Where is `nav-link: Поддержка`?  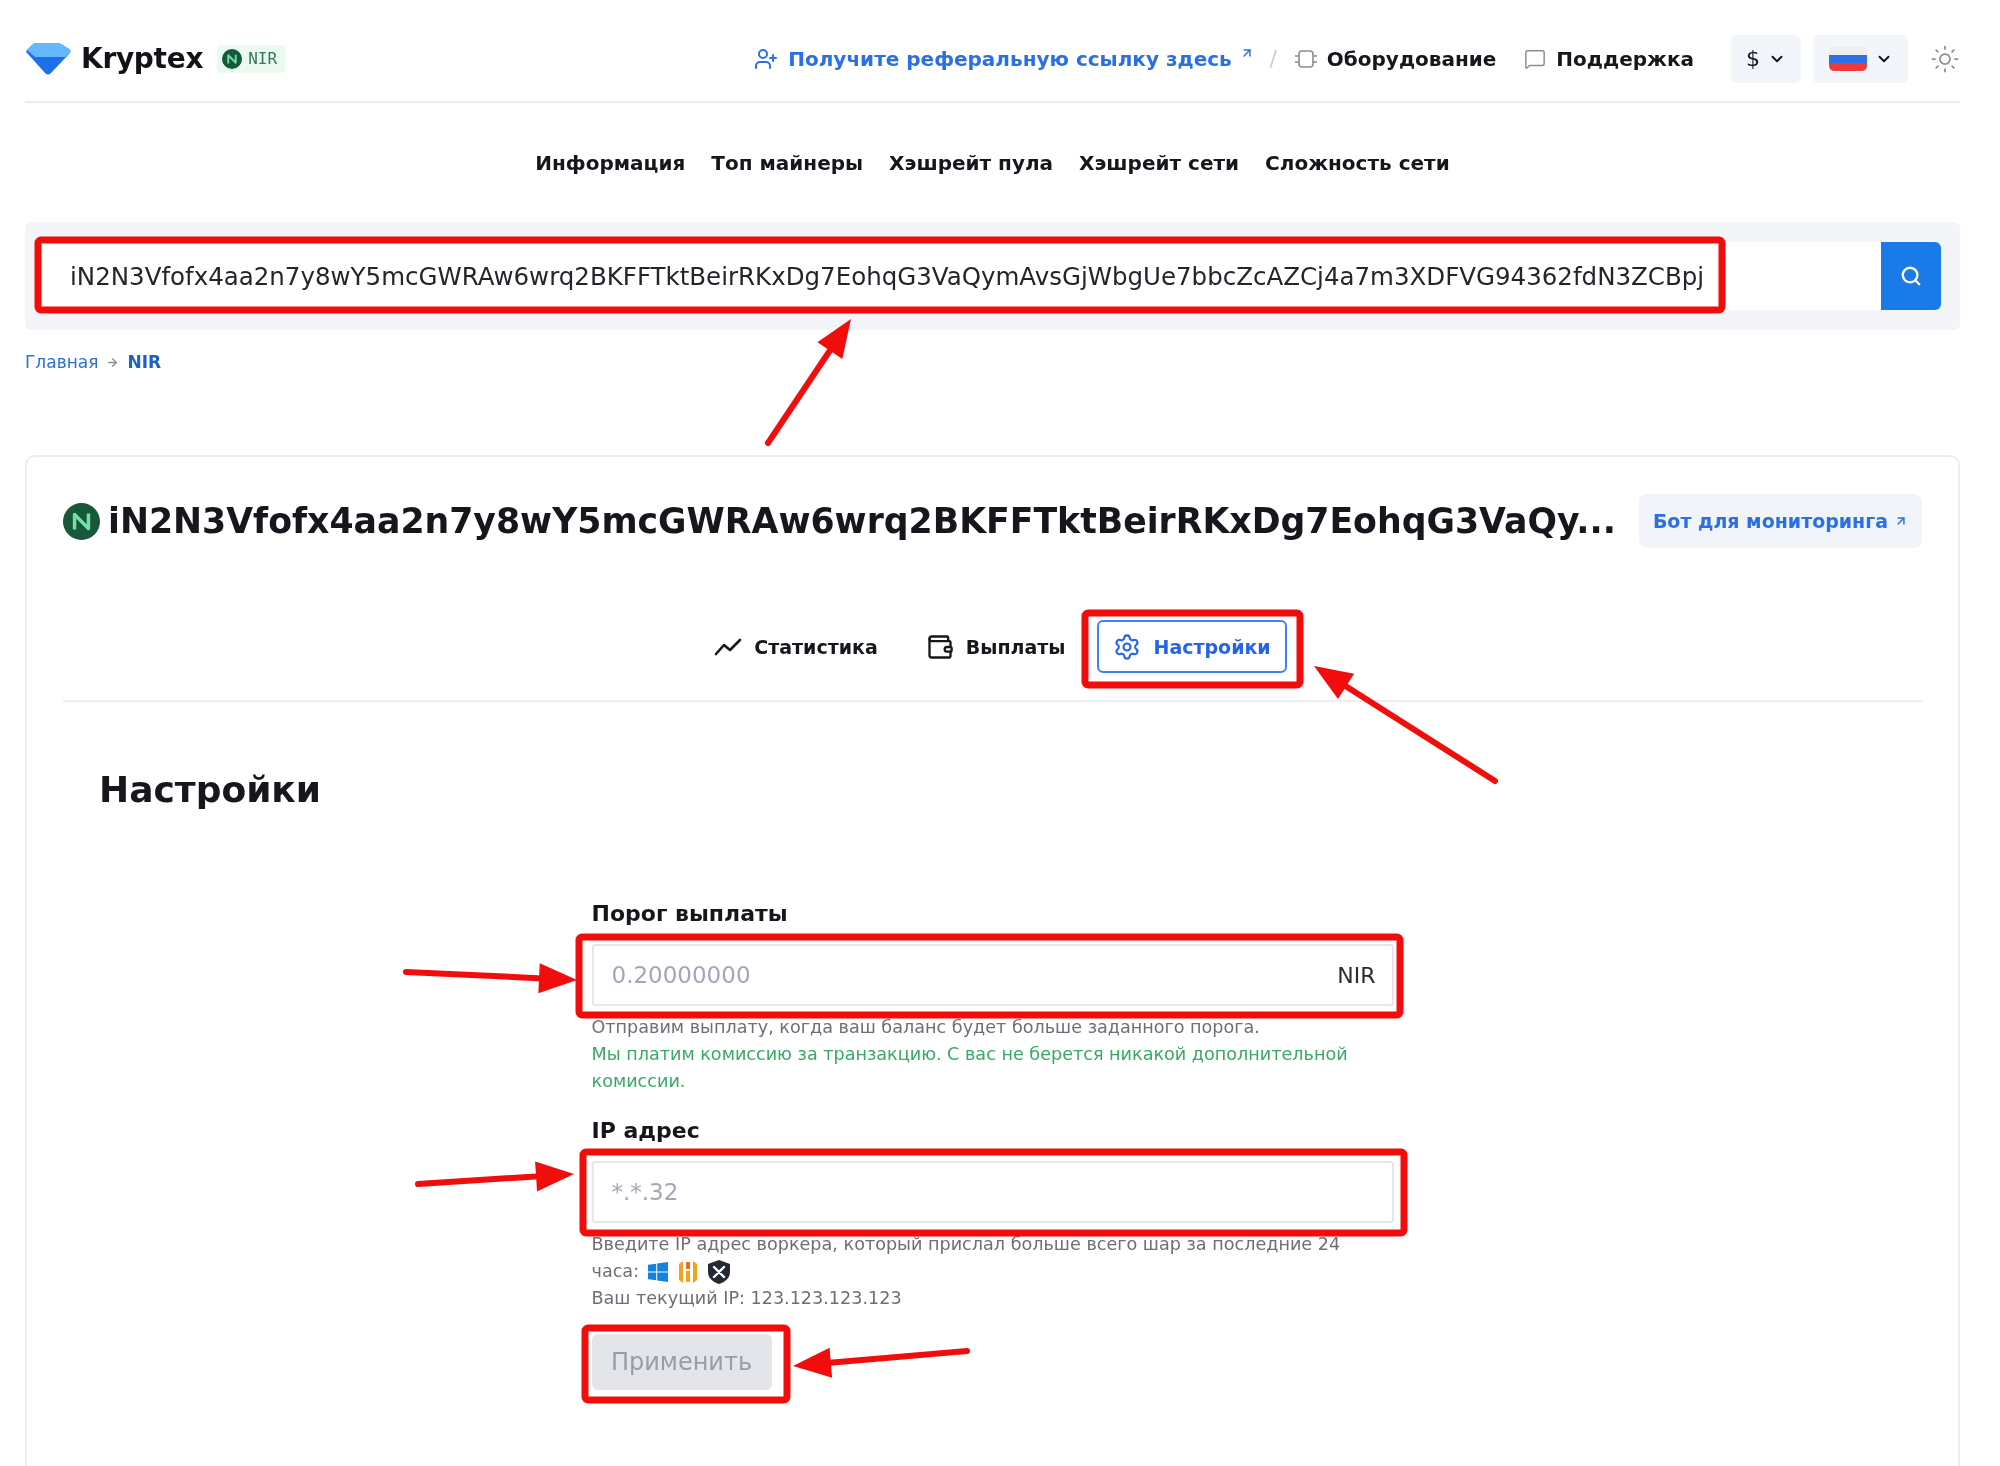
nav-link: Поддержка is located at coordinates (1609, 58).